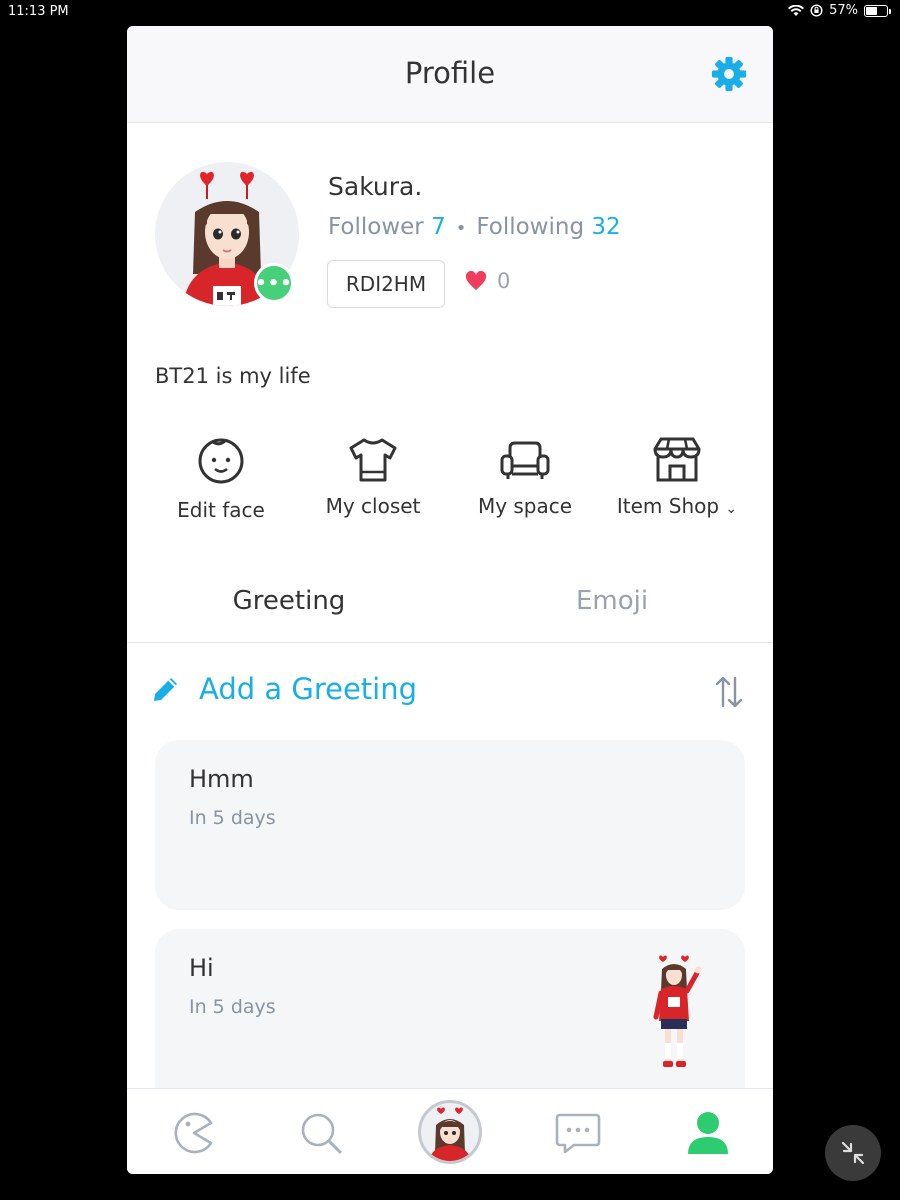 The width and height of the screenshot is (900, 1200). What do you see at coordinates (843, 10) in the screenshot?
I see `battery-percent: 57%` at bounding box center [843, 10].